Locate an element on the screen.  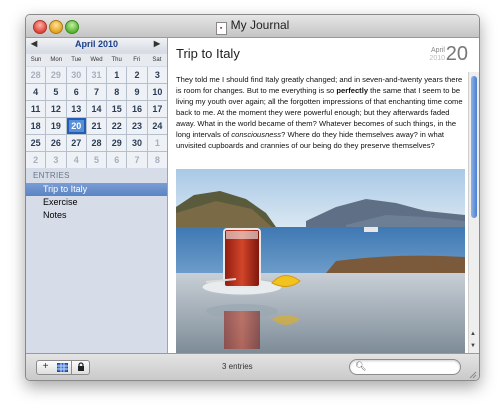
calendar-weekday-row: Sun Mon Tue Wed Thu Fri Sat is located at coordinates (96, 60).